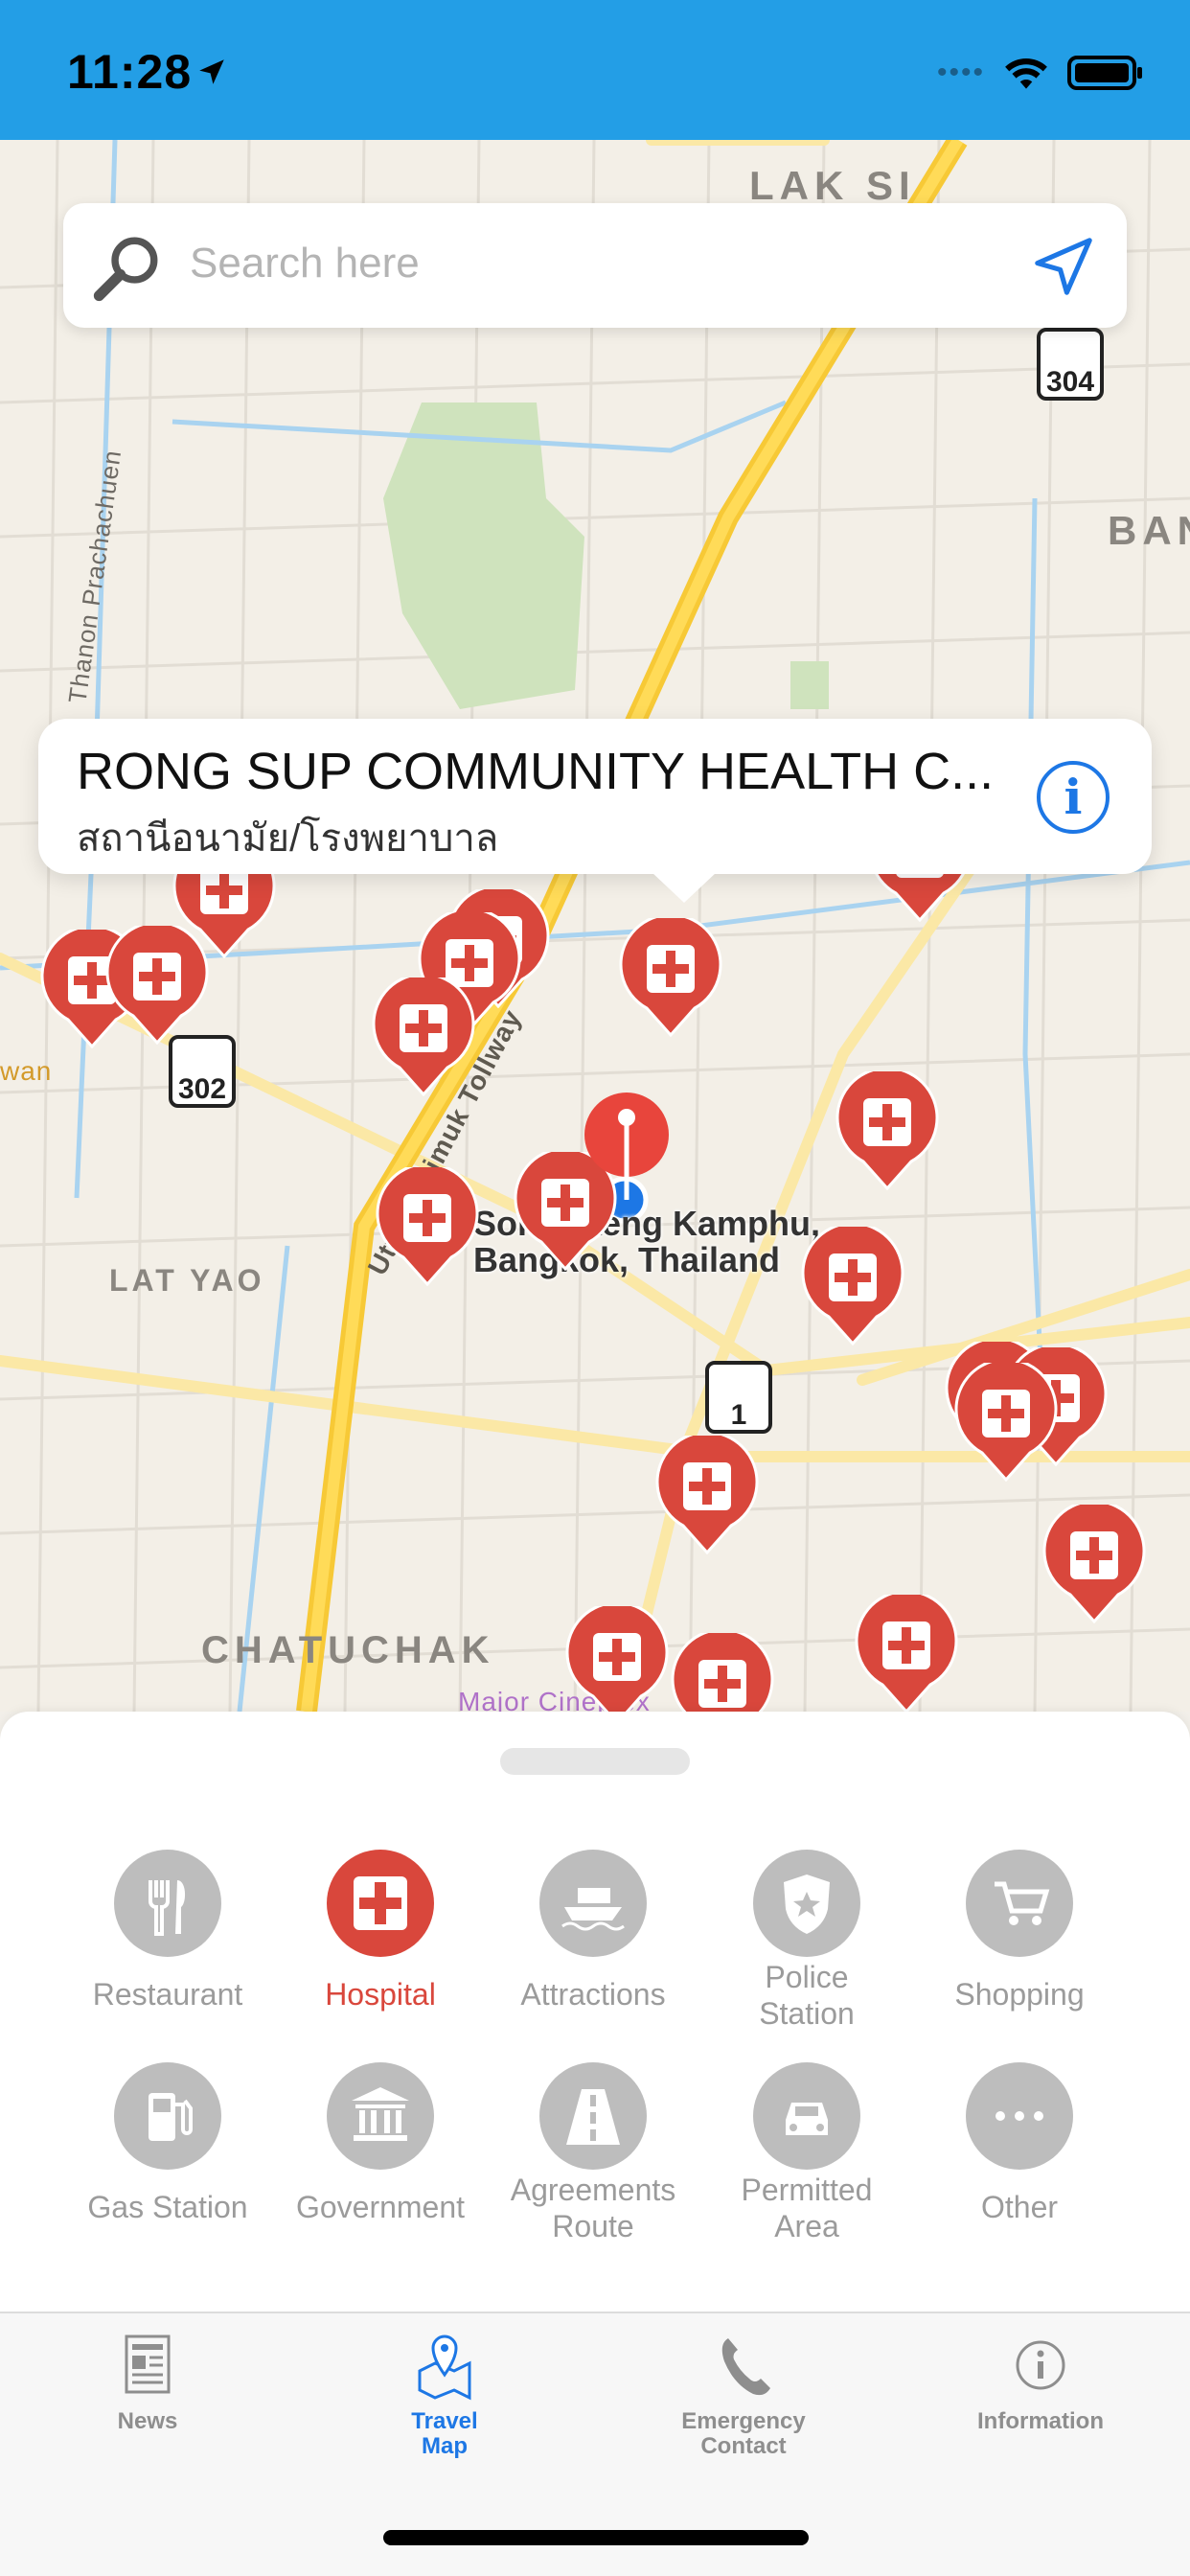 This screenshot has height=2576, width=1190. What do you see at coordinates (148, 2421) in the screenshot?
I see `tab-label: News` at bounding box center [148, 2421].